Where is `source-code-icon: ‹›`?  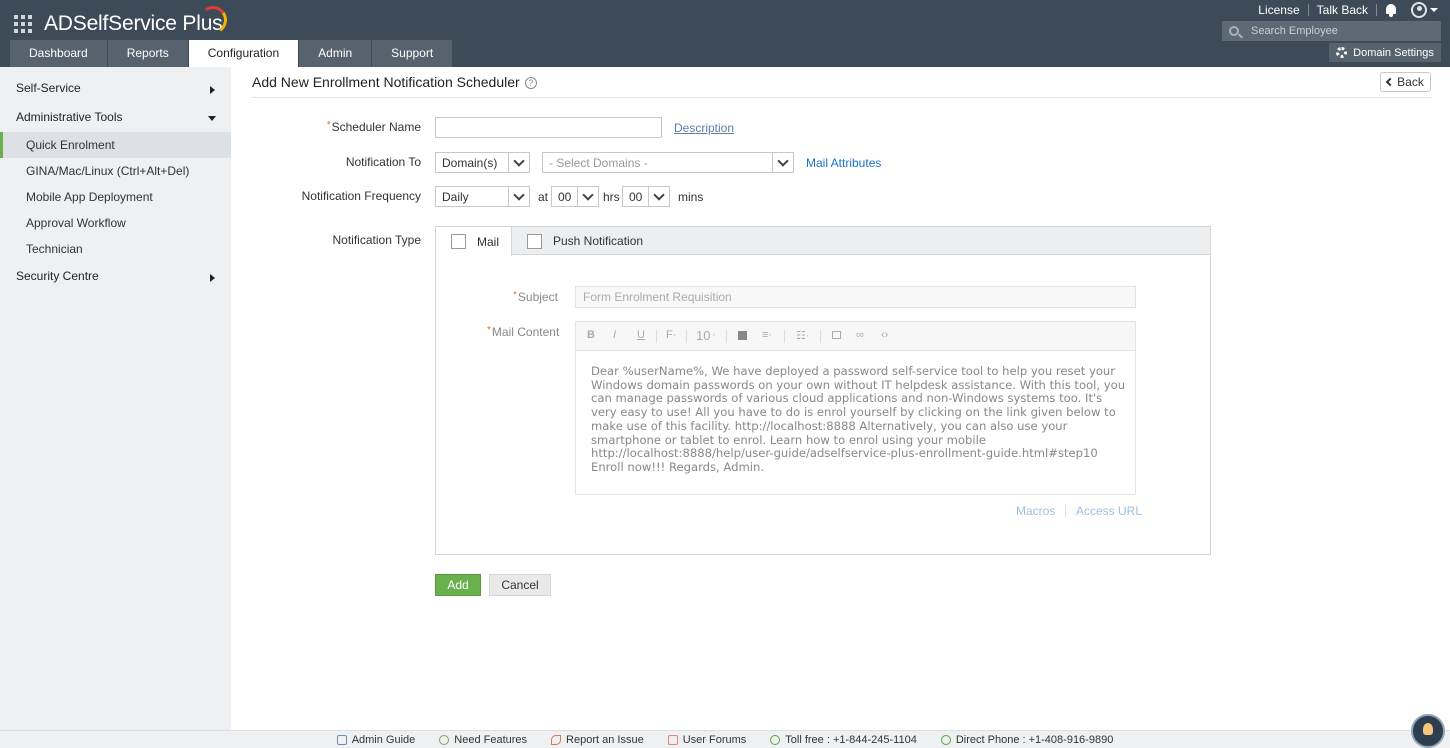 source-code-icon: ‹› is located at coordinates (884, 335).